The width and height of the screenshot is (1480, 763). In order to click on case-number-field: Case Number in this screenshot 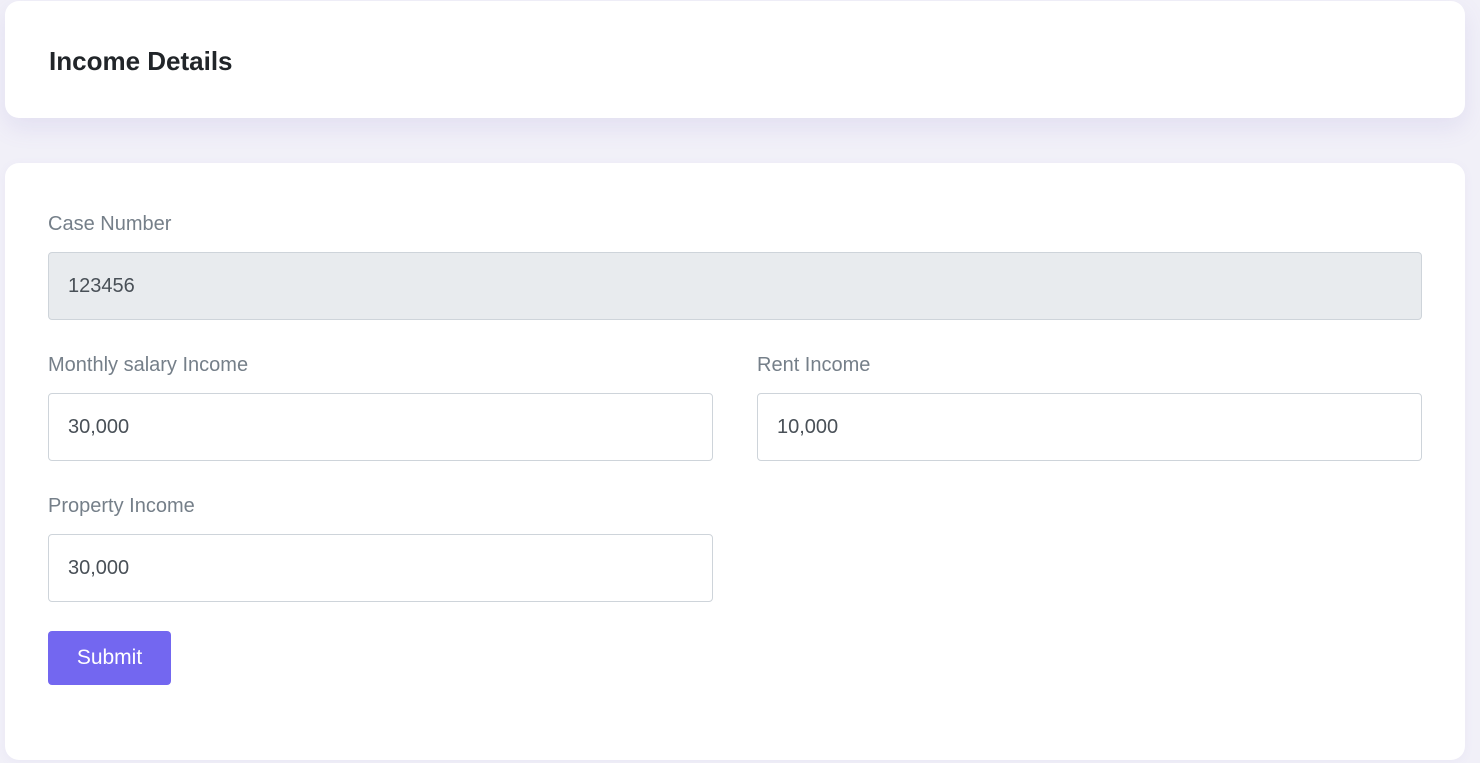, I will do `click(735, 266)`.